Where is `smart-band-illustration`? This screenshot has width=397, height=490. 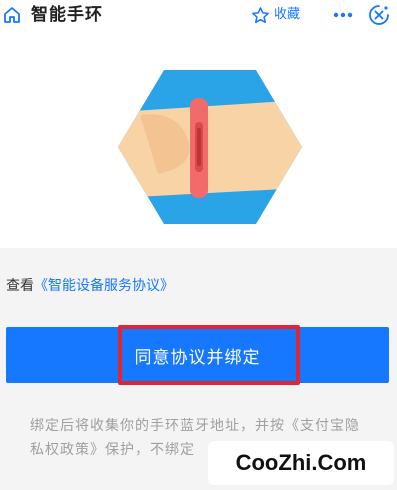
smart-band-illustration is located at coordinates (210, 147).